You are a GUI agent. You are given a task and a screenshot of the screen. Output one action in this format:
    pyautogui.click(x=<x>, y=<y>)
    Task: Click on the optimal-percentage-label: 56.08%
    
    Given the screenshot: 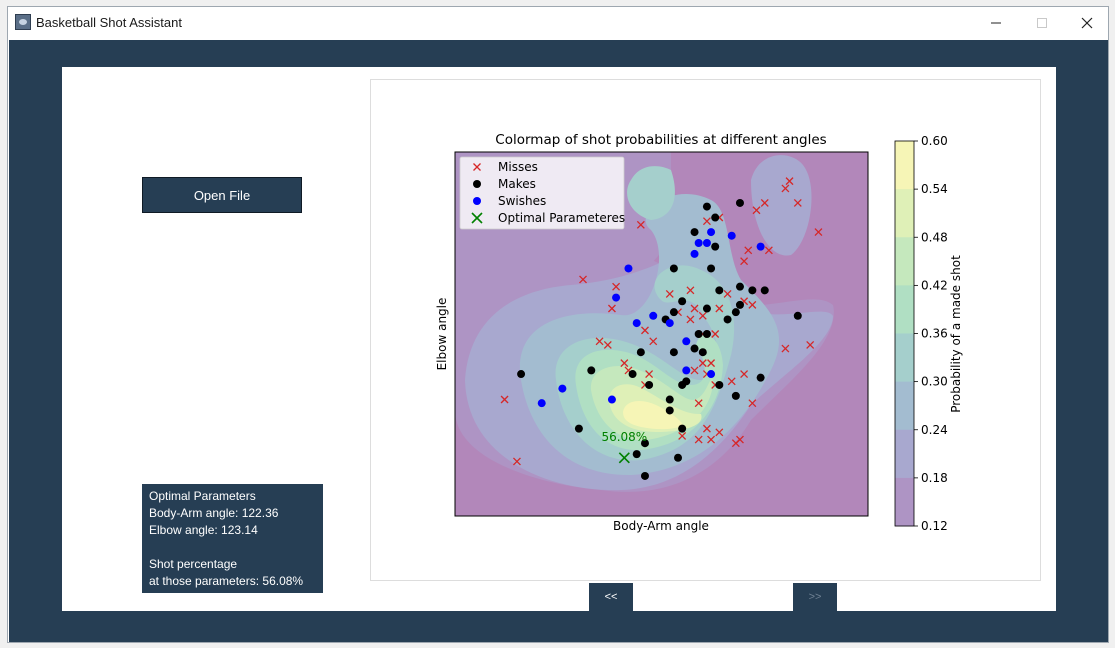 What is the action you would take?
    pyautogui.click(x=624, y=437)
    